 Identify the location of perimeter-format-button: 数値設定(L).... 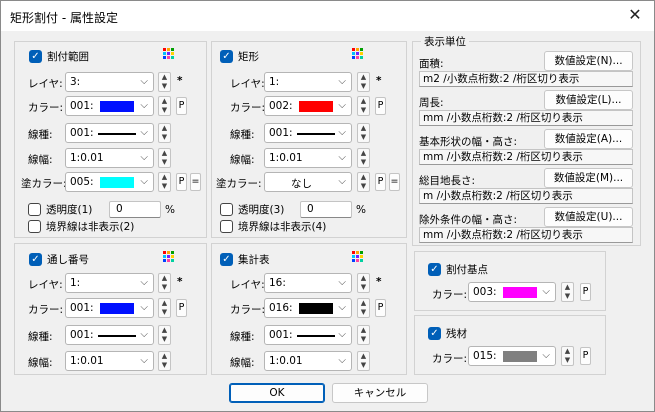
(588, 100).